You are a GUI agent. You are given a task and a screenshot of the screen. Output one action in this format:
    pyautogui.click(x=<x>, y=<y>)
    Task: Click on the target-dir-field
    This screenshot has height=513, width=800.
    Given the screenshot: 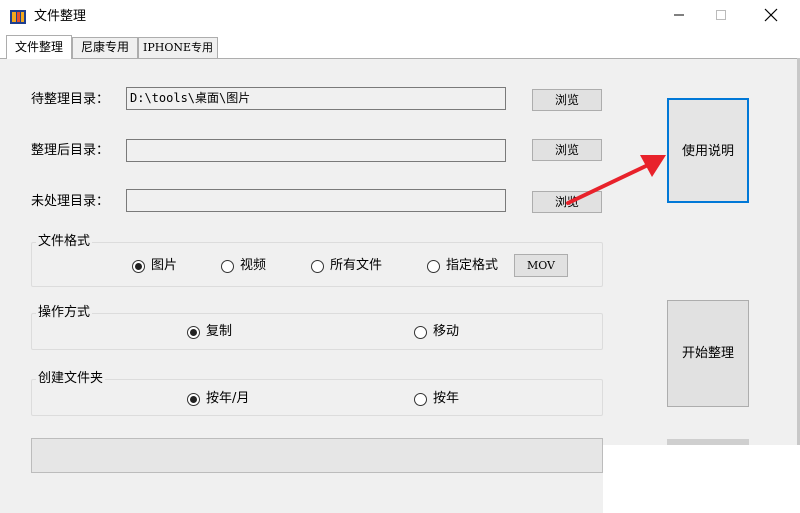 What is the action you would take?
    pyautogui.click(x=316, y=150)
    